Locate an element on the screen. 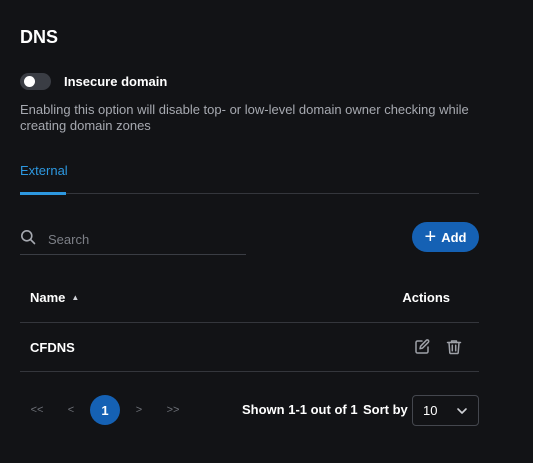  row-name: CFDNS is located at coordinates (52, 347).